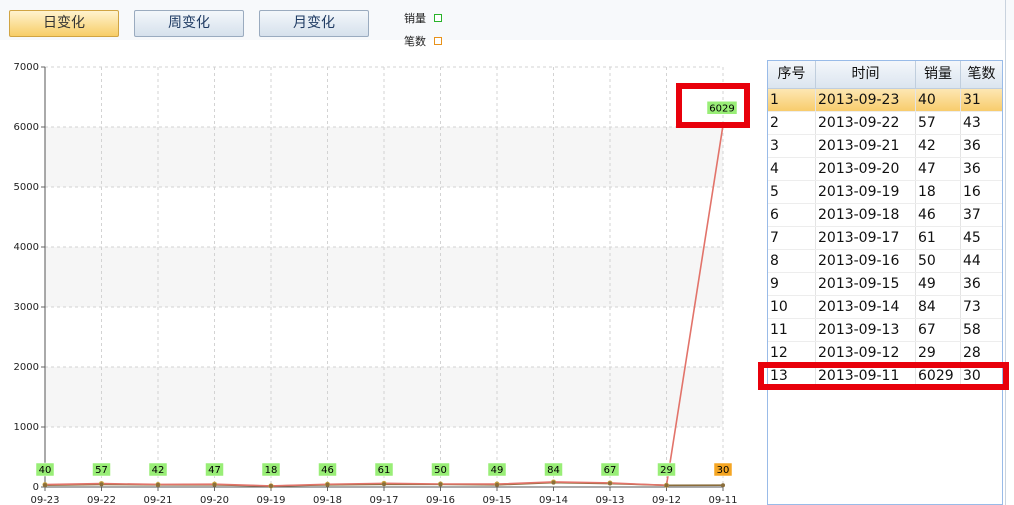  I want to click on data-label: 57, so click(101, 470).